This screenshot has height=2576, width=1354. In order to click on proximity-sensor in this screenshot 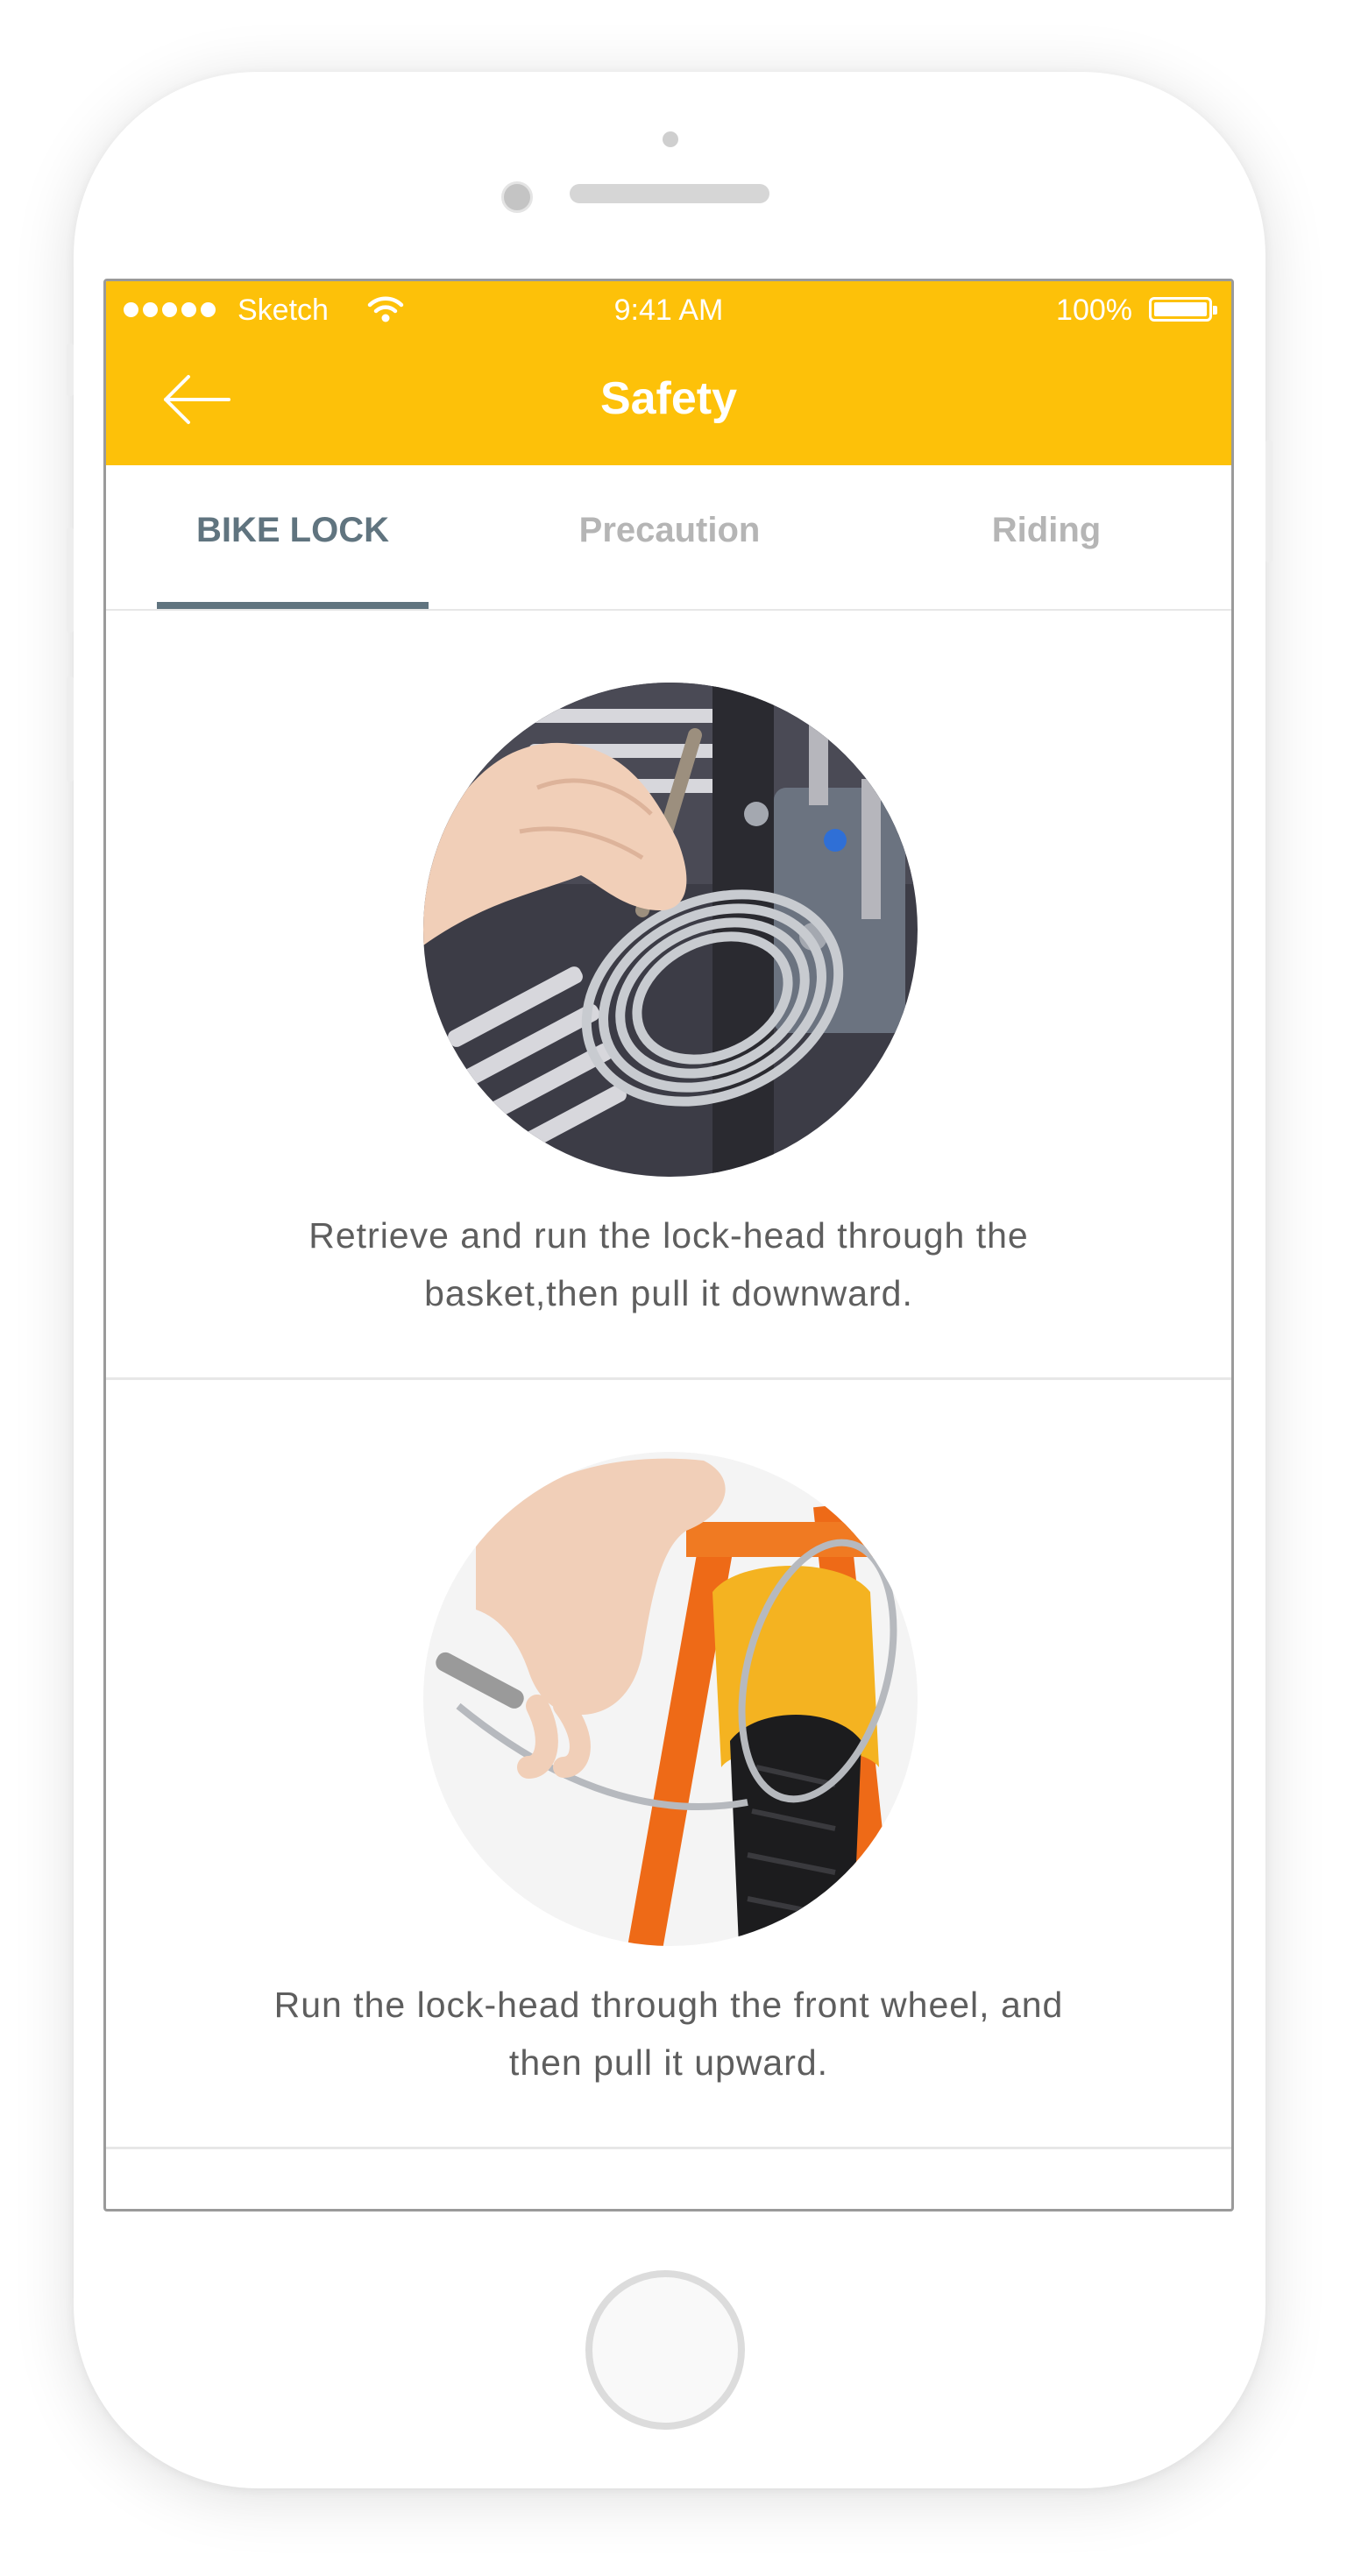, I will do `click(670, 139)`.